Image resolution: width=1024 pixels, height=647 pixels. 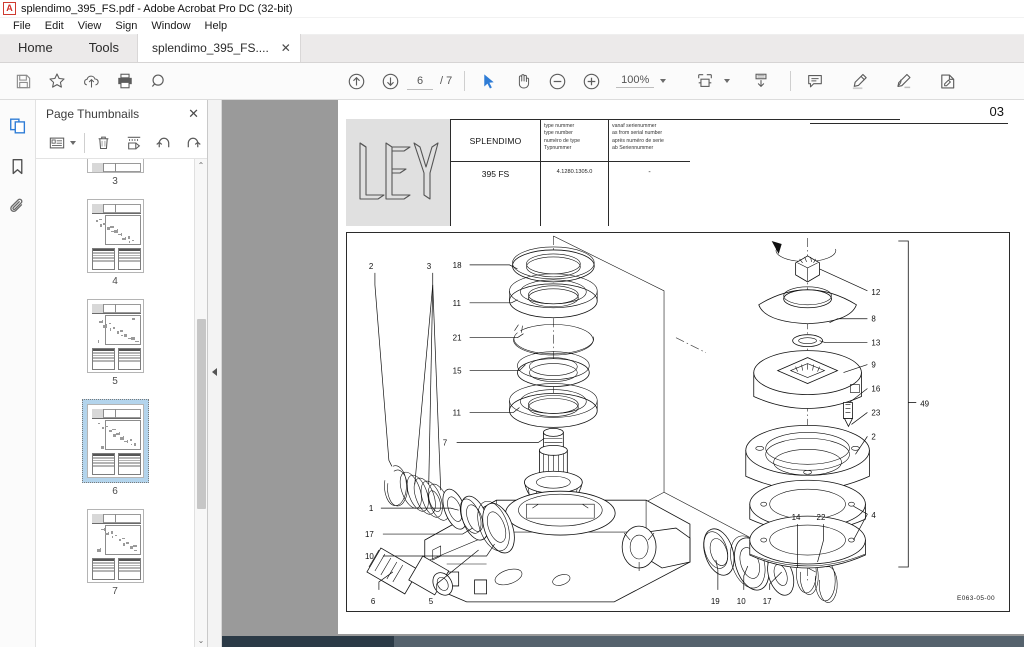 I want to click on collapse-panel-icon, so click(x=214, y=372).